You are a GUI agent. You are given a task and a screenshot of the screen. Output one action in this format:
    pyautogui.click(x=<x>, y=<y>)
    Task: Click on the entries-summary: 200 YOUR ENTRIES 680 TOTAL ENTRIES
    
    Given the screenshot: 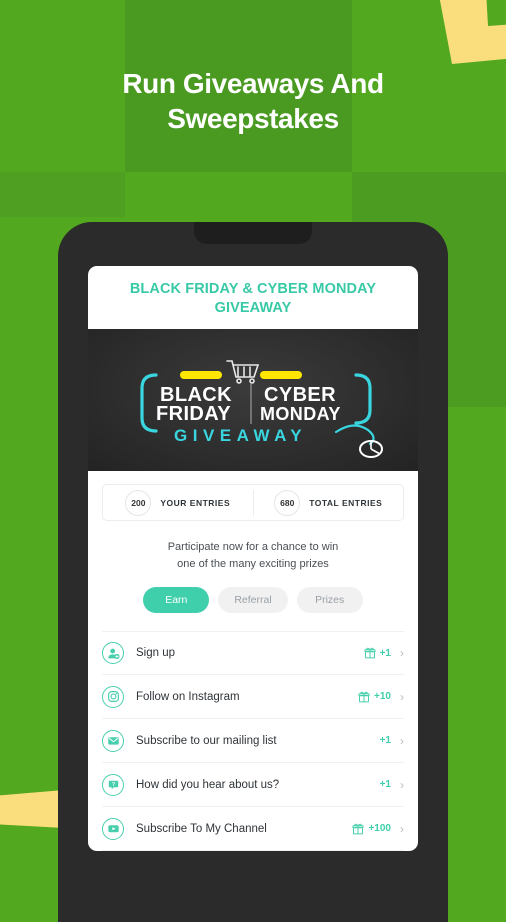 What is the action you would take?
    pyautogui.click(x=253, y=502)
    